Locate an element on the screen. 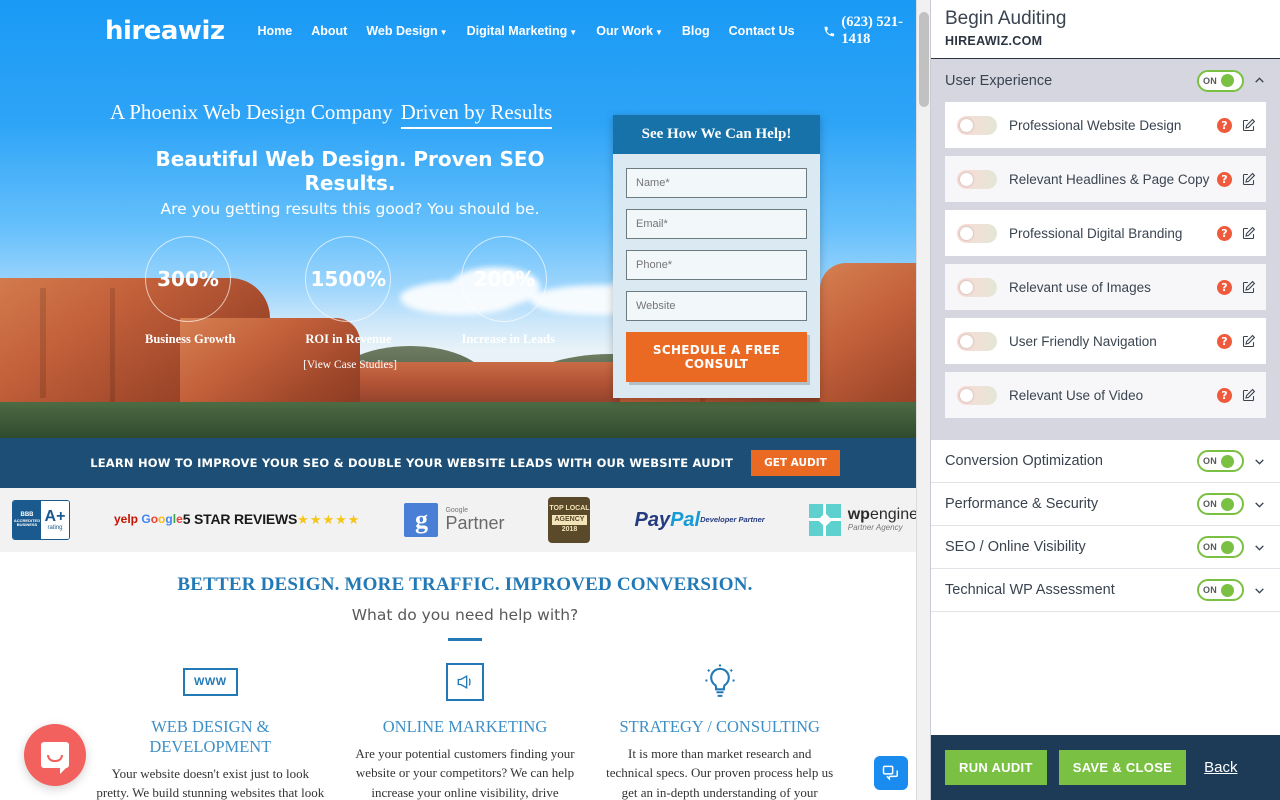 This screenshot has height=800, width=1280. item-label: User Friendly Navigation is located at coordinates (1083, 341).